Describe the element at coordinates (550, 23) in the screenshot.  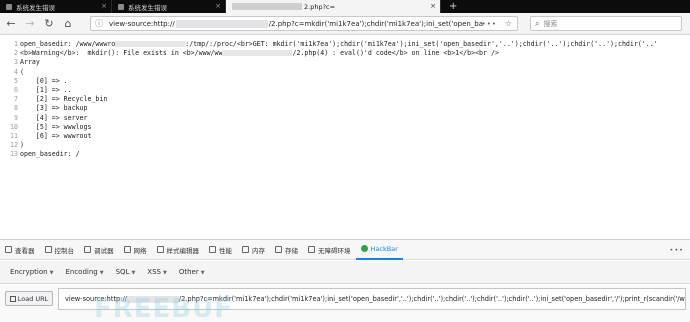
I see `search-placeholder: 搜索` at that location.